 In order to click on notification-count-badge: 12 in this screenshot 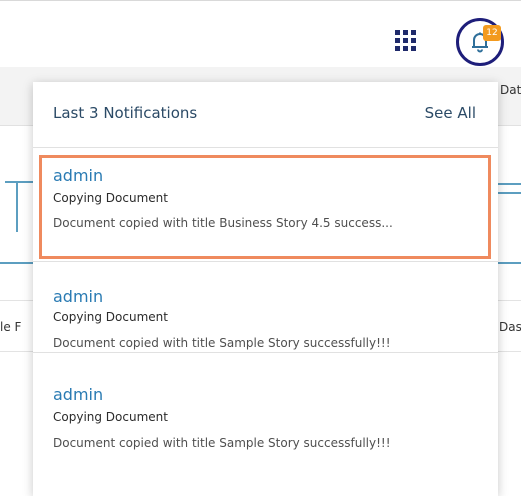, I will do `click(492, 33)`.